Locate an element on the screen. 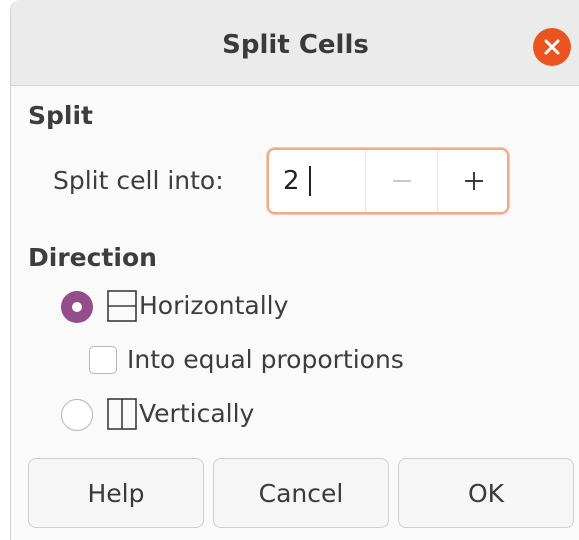  close-icon is located at coordinates (552, 47).